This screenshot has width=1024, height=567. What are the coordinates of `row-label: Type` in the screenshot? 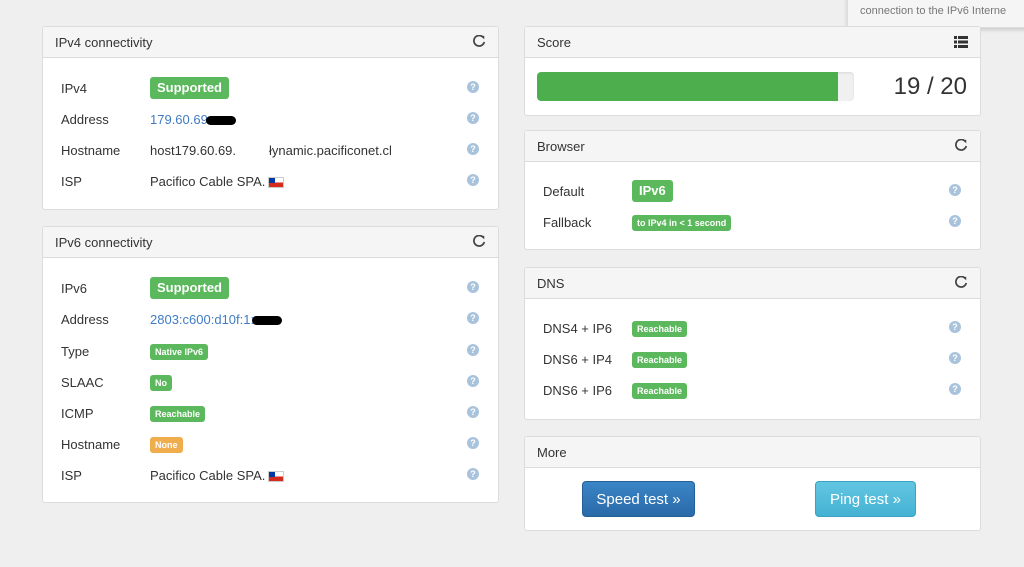 It's located at (75, 351).